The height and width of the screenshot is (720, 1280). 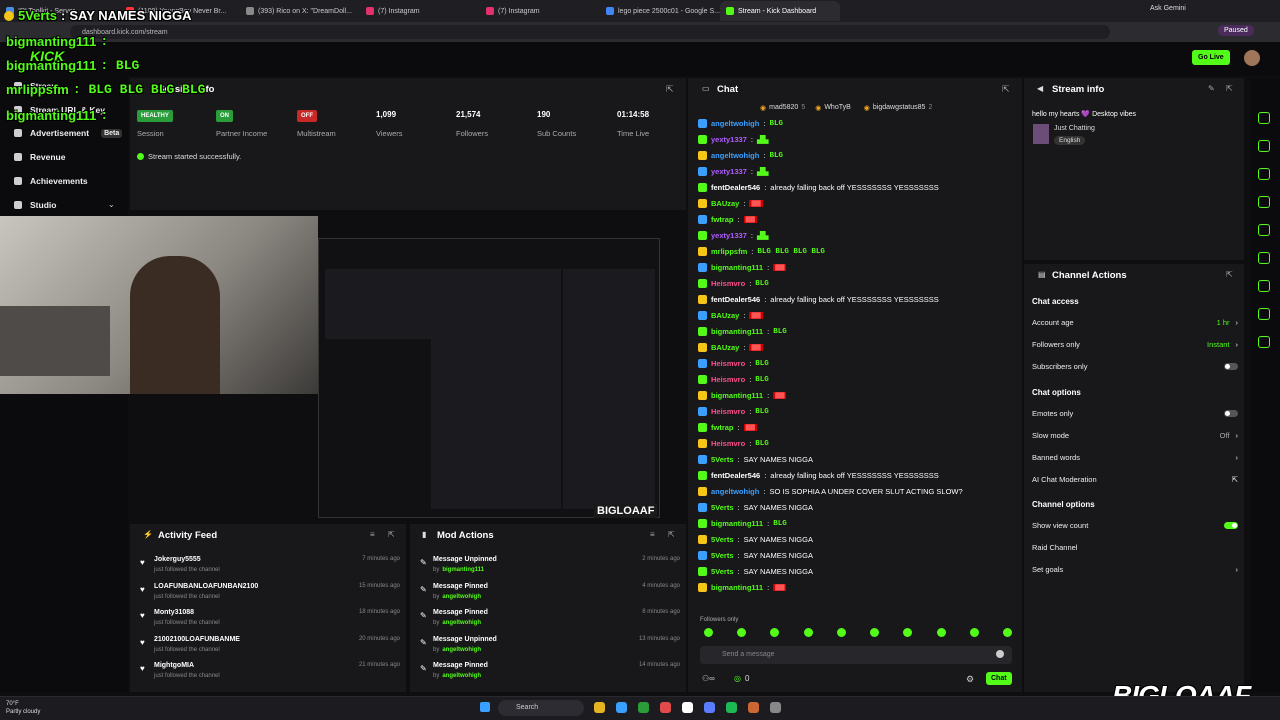 What do you see at coordinates (23, 708) in the screenshot?
I see `weather-widget: 70°F Partly cloudy` at bounding box center [23, 708].